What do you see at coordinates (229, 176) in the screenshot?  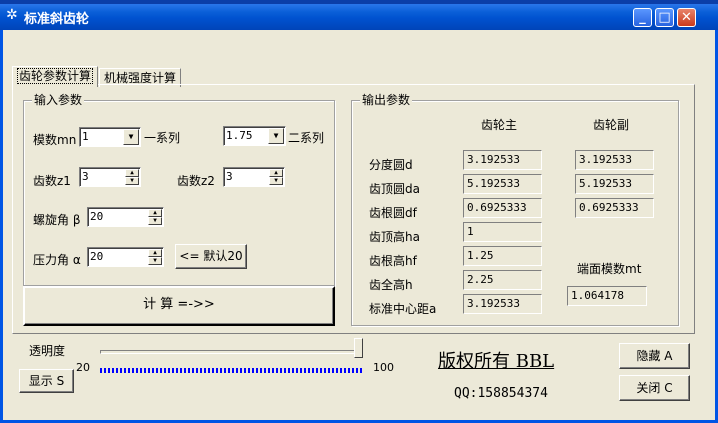 I see `z2-value: 3` at bounding box center [229, 176].